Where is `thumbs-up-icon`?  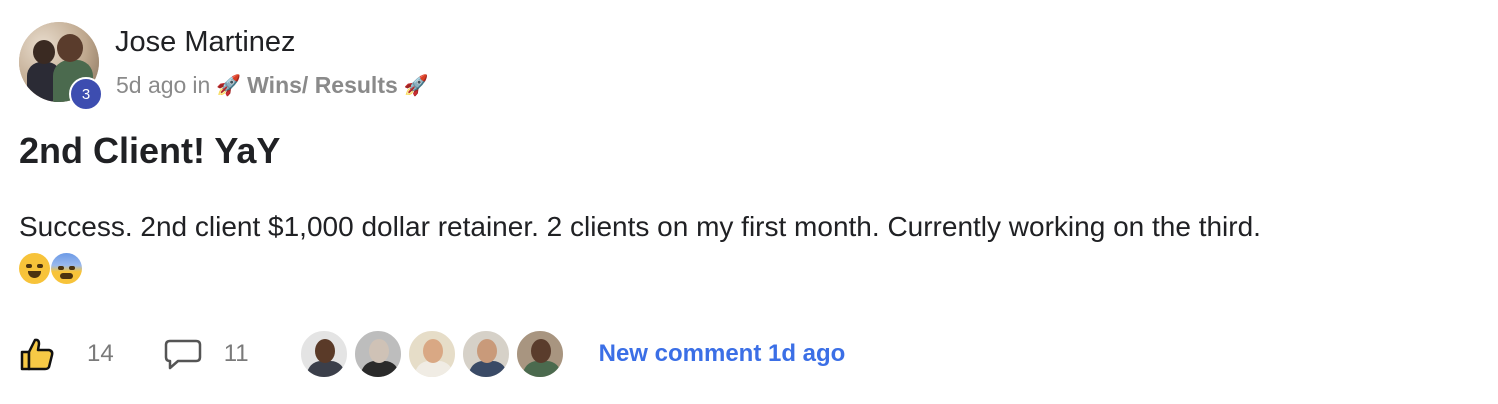
thumbs-up-icon is located at coordinates (37, 354).